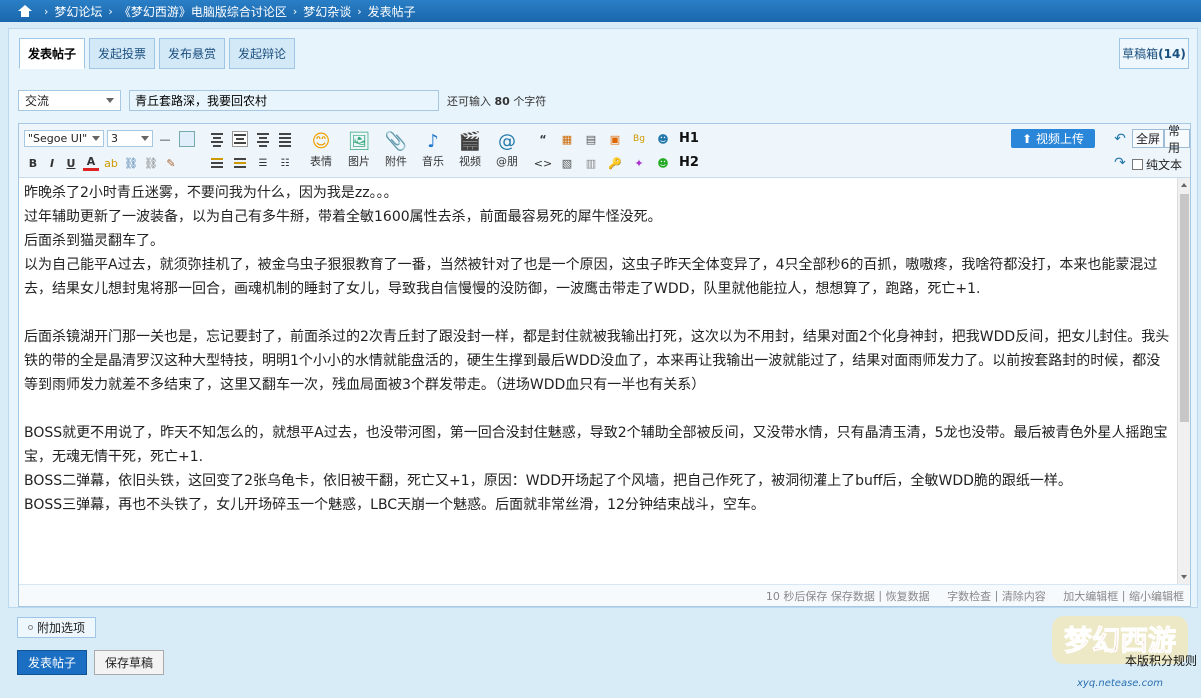 This screenshot has width=1201, height=698. I want to click on attach-button: 📎 附件, so click(396, 149).